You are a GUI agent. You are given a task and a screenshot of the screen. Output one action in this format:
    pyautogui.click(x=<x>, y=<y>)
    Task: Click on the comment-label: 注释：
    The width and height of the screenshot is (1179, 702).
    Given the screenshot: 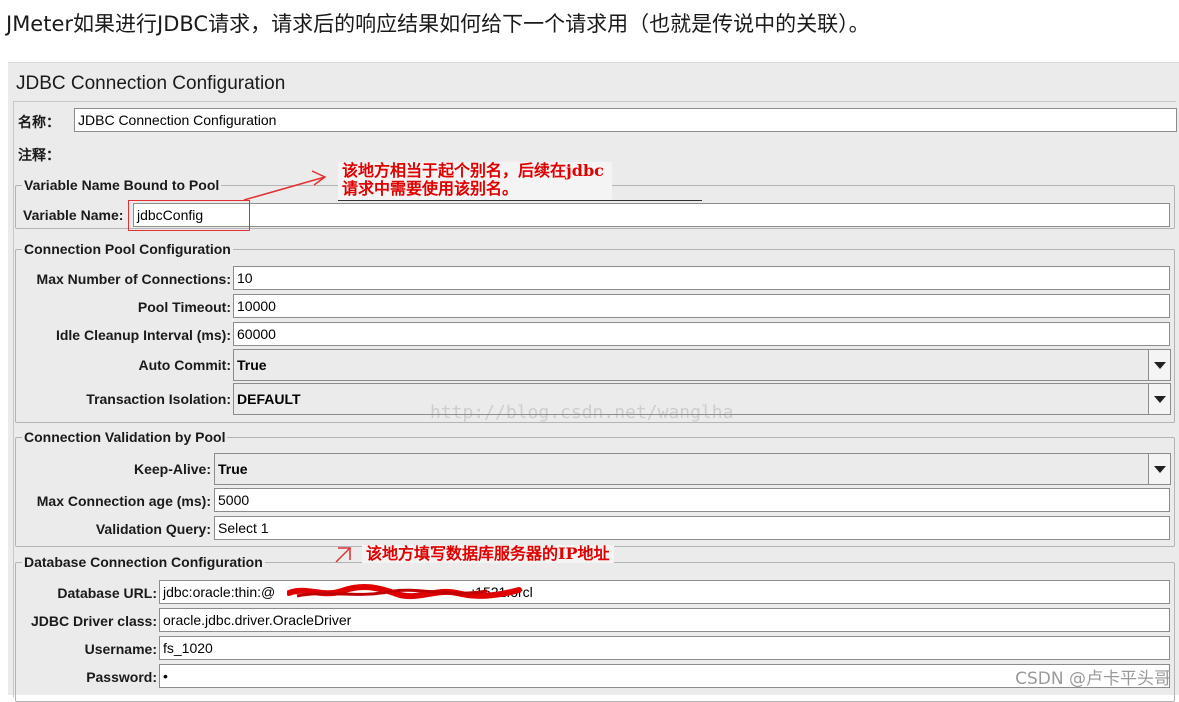 What is the action you would take?
    pyautogui.click(x=39, y=155)
    